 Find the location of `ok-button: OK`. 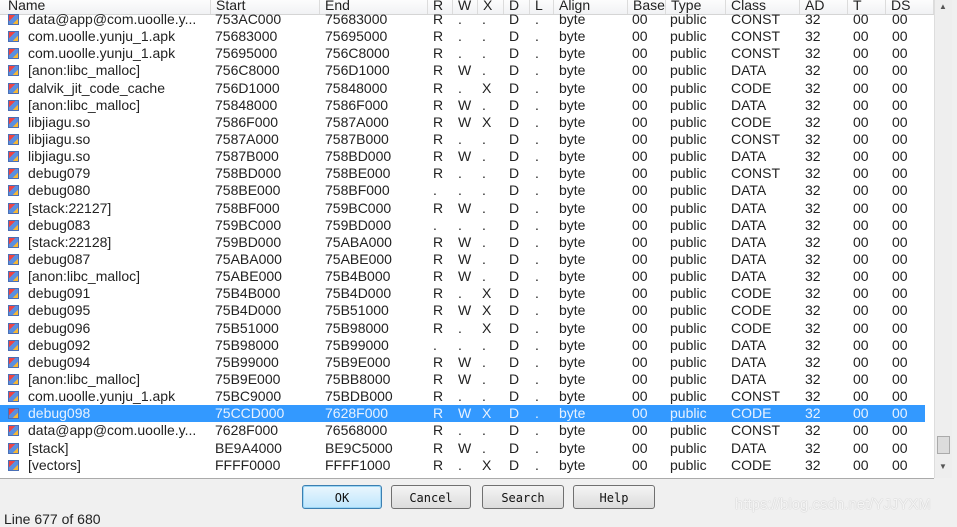

ok-button: OK is located at coordinates (342, 497).